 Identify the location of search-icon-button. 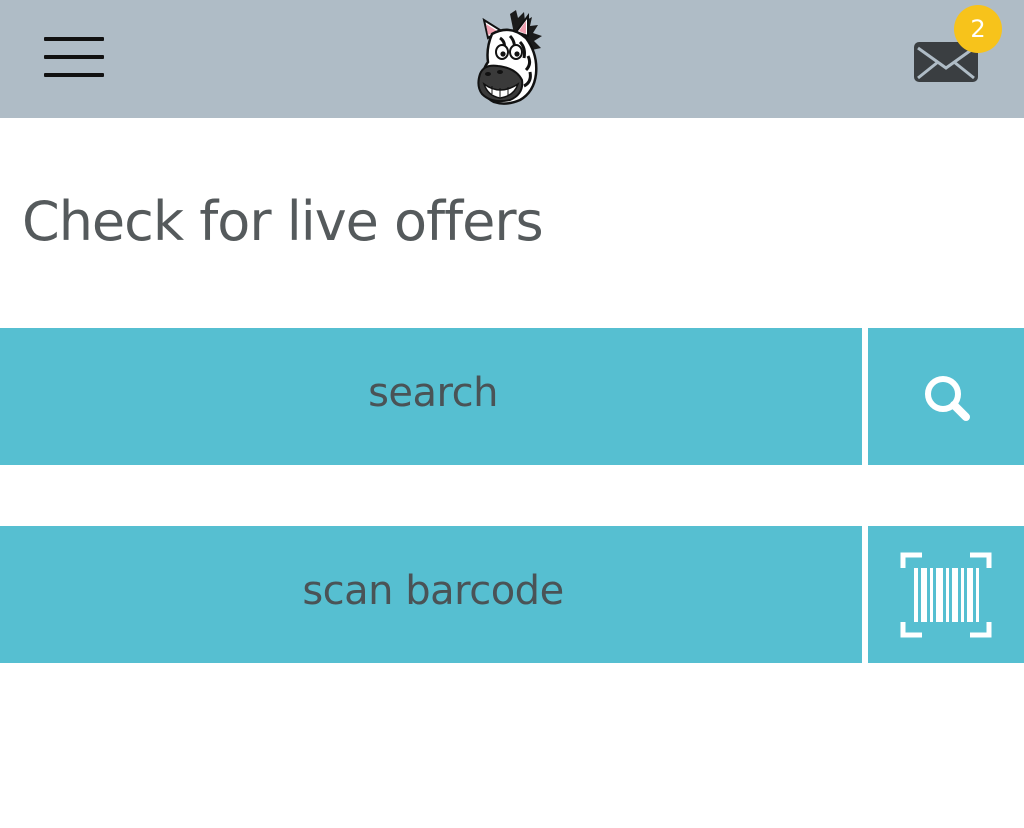
(946, 396).